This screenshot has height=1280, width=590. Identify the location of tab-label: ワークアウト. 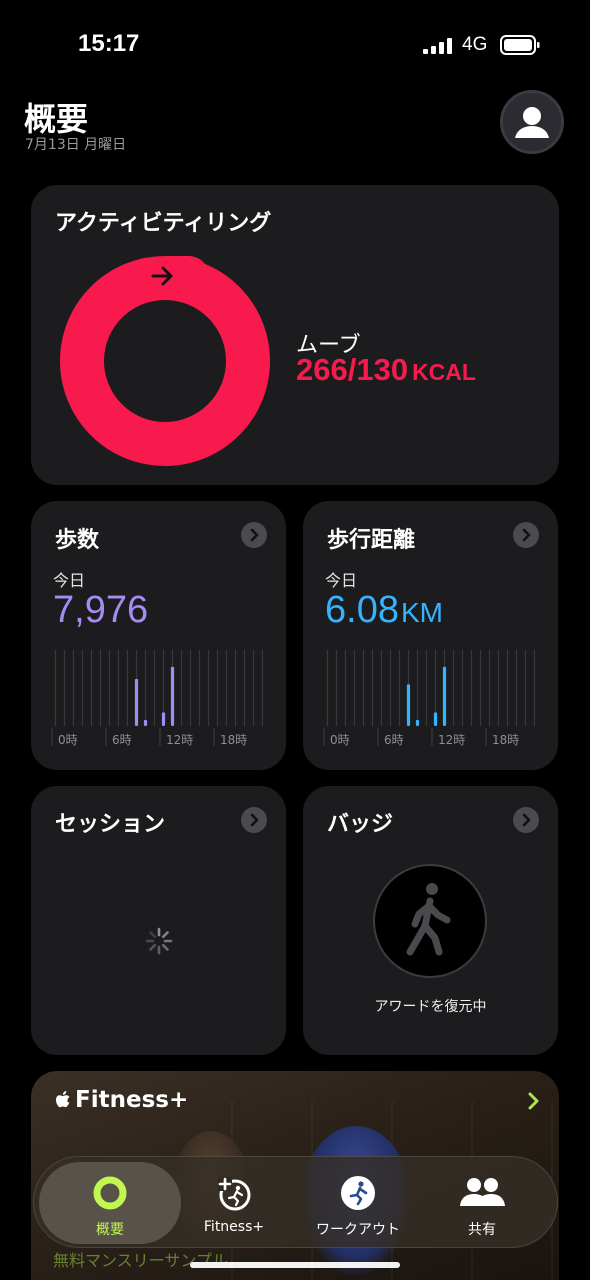
(358, 1230).